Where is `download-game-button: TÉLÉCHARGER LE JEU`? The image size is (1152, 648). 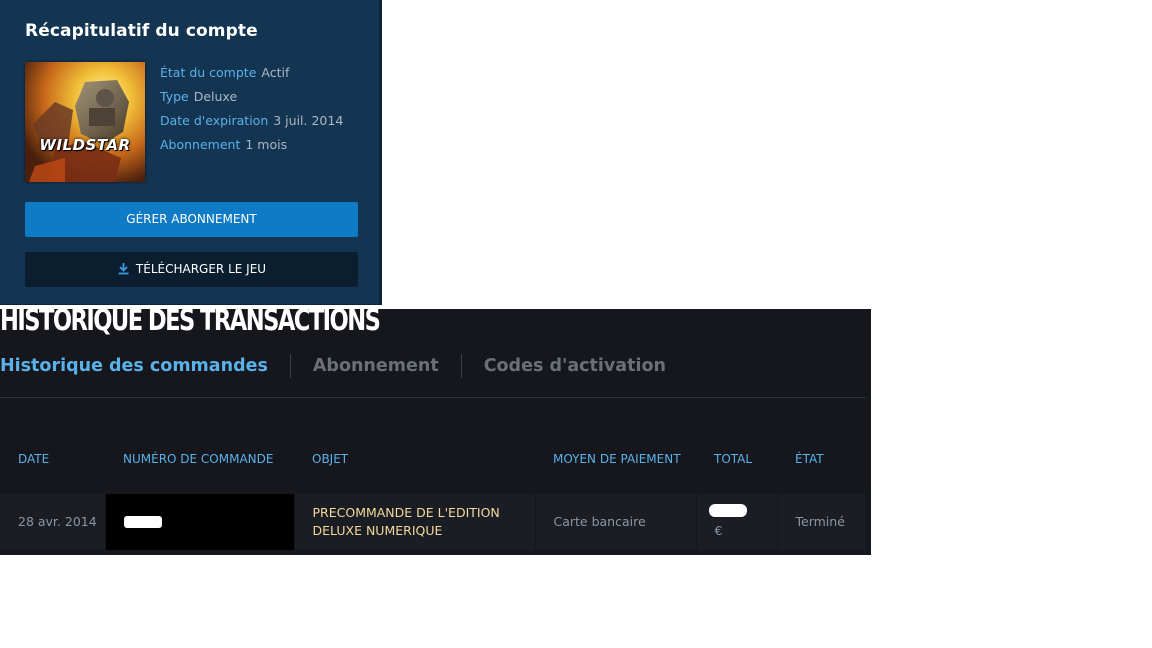
download-game-button: TÉLÉCHARGER LE JEU is located at coordinates (191, 269).